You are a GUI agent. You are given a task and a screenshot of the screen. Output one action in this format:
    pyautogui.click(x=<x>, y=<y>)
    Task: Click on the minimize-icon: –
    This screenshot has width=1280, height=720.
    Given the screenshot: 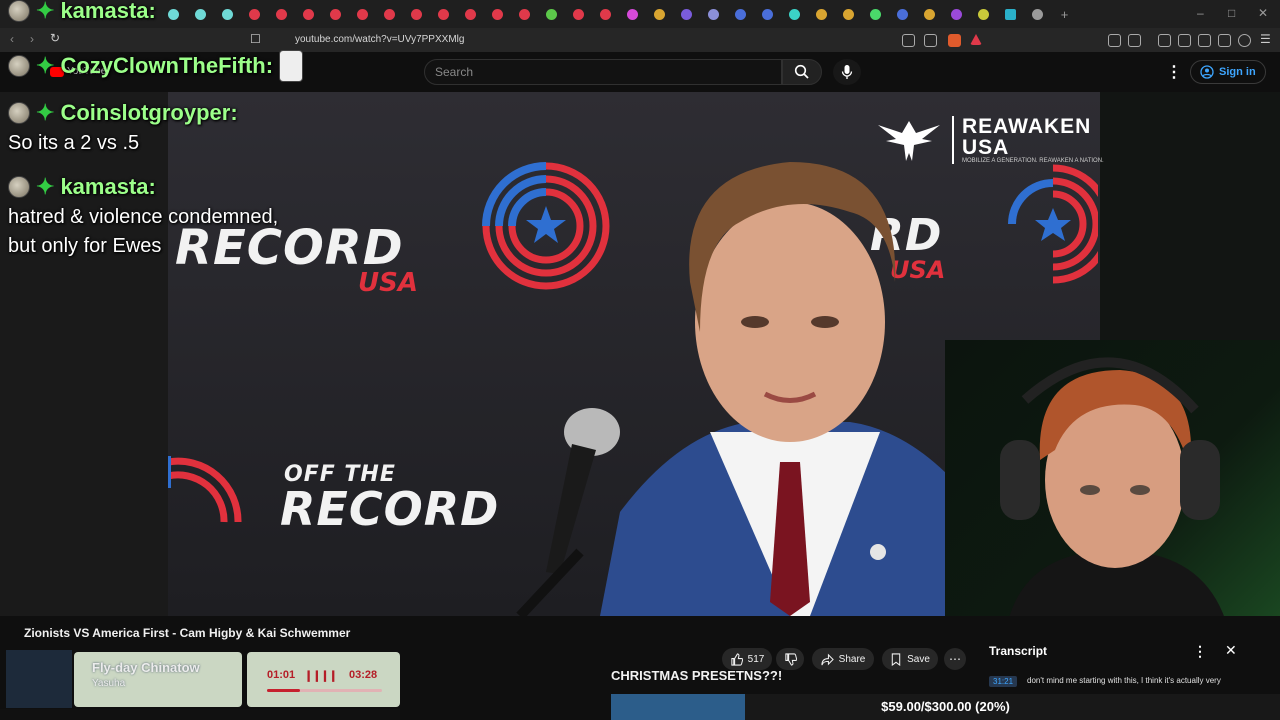 What is the action you would take?
    pyautogui.click(x=1200, y=13)
    